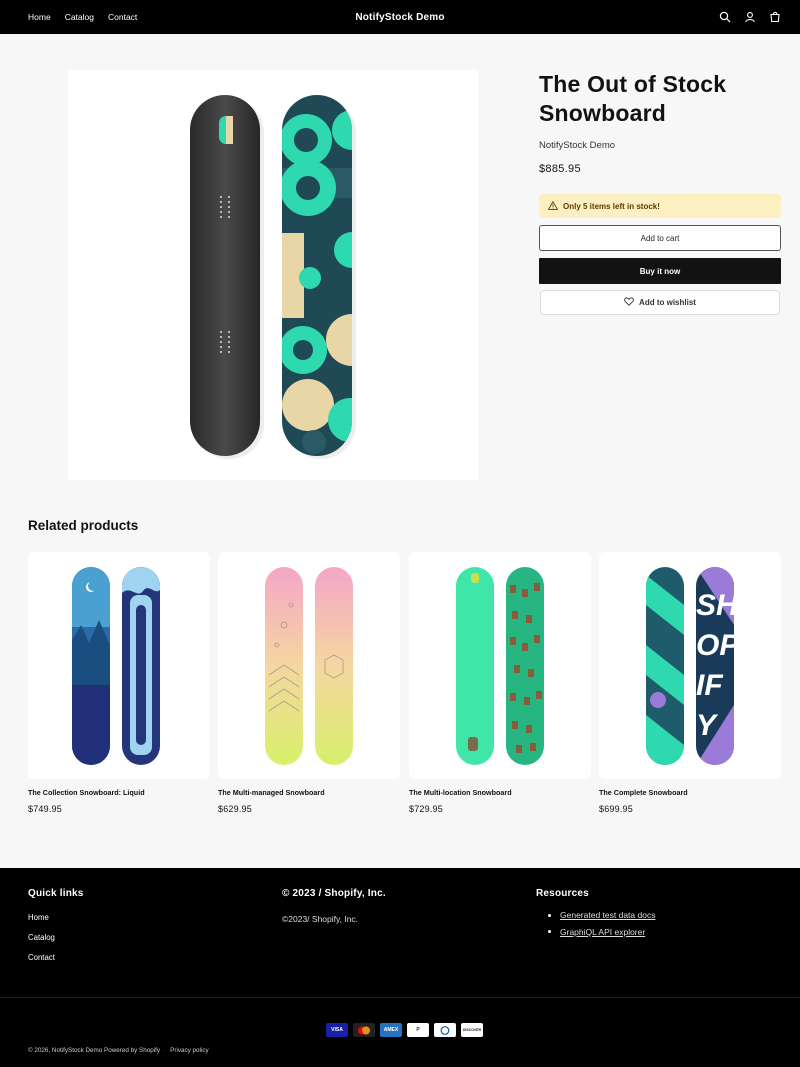 This screenshot has height=1067, width=800. Describe the element at coordinates (56, 893) in the screenshot. I see `quick-links-heading: Quick links` at that location.